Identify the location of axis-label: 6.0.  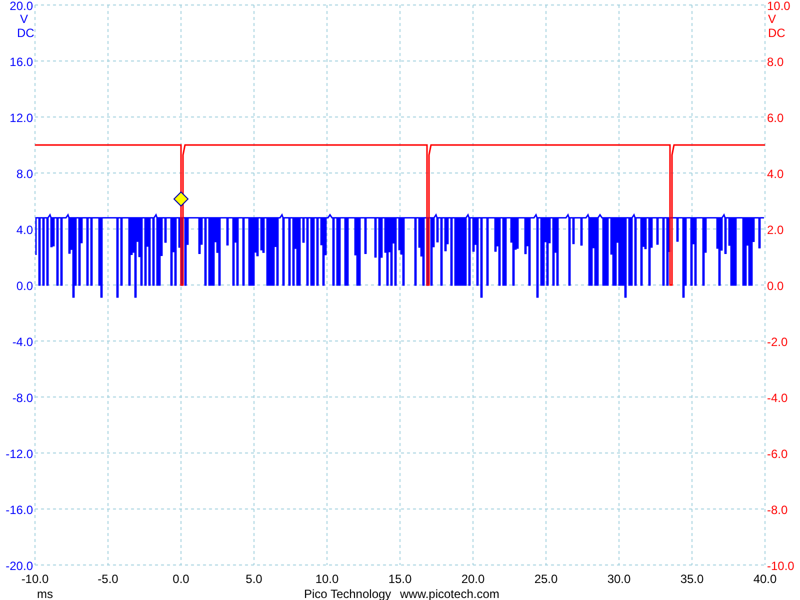
(775, 118).